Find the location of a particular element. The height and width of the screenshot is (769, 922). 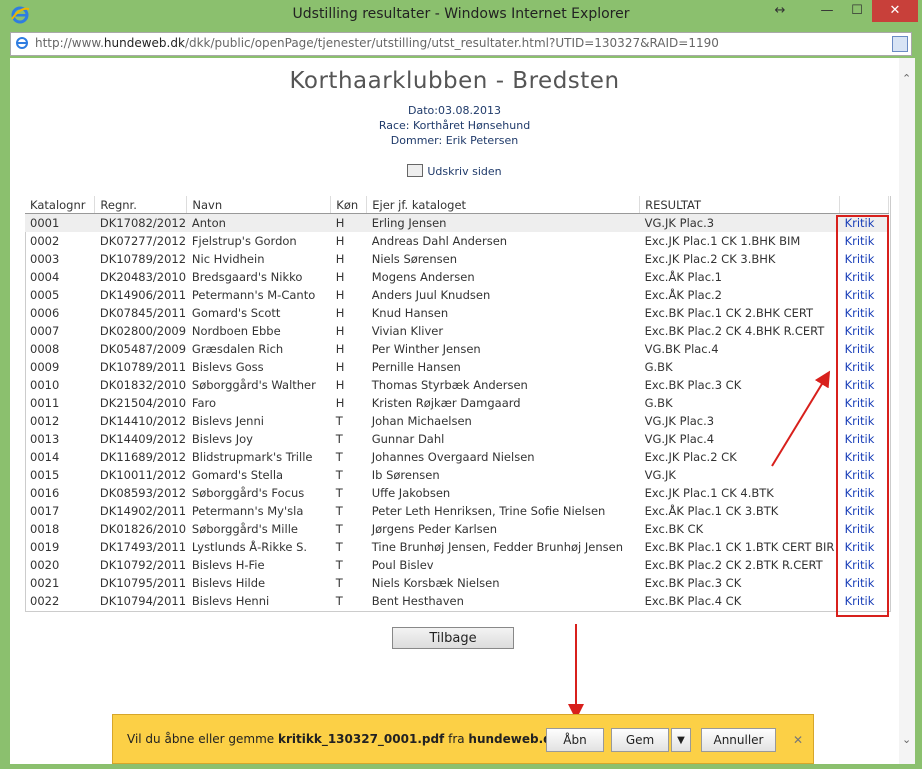

cell-navn: Bislevs Henni is located at coordinates (230, 601).